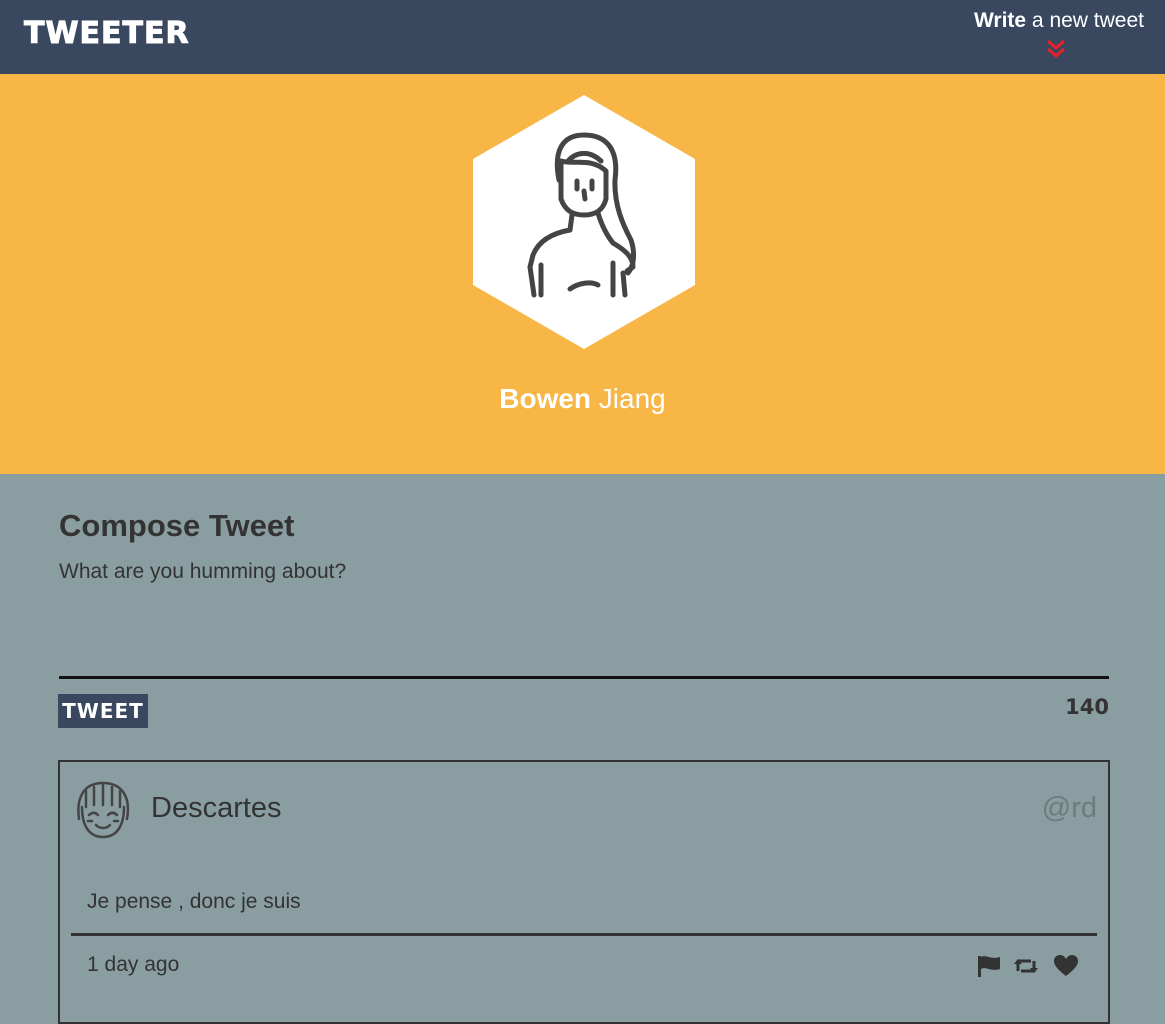  What do you see at coordinates (1000, 20) in the screenshot?
I see `write-label-bold: Write` at bounding box center [1000, 20].